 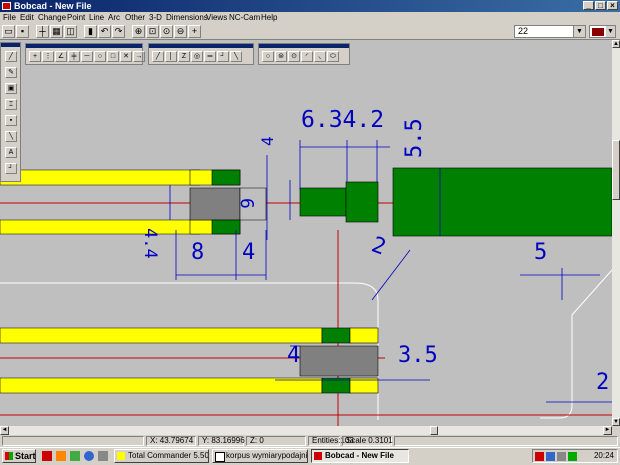 I want to click on menu-change: Change, so click(x=52, y=17).